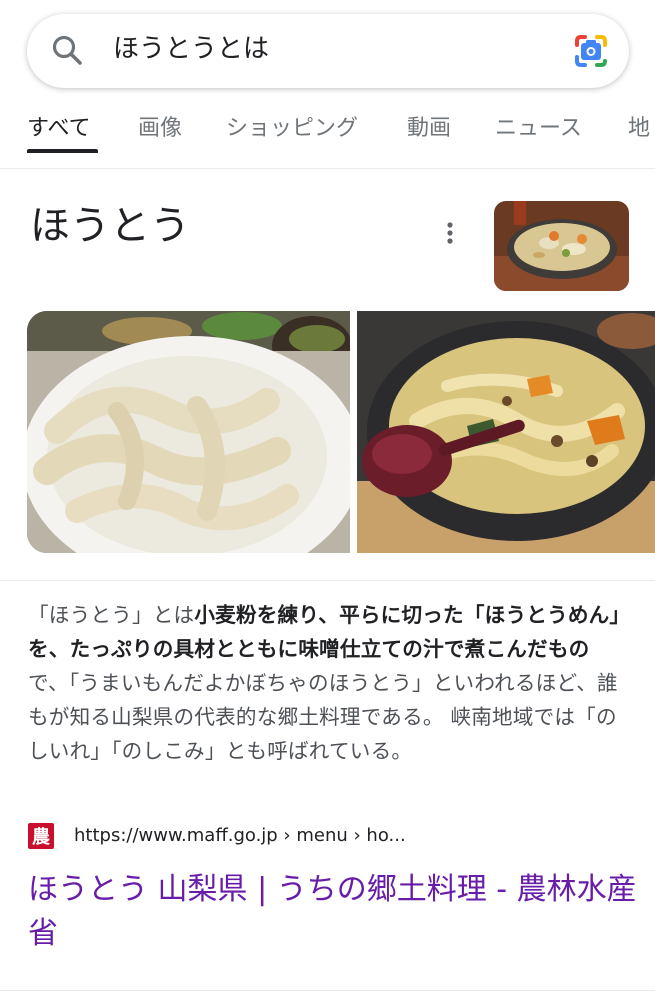 The width and height of the screenshot is (655, 1000). I want to click on tabs-divider, so click(327, 168).